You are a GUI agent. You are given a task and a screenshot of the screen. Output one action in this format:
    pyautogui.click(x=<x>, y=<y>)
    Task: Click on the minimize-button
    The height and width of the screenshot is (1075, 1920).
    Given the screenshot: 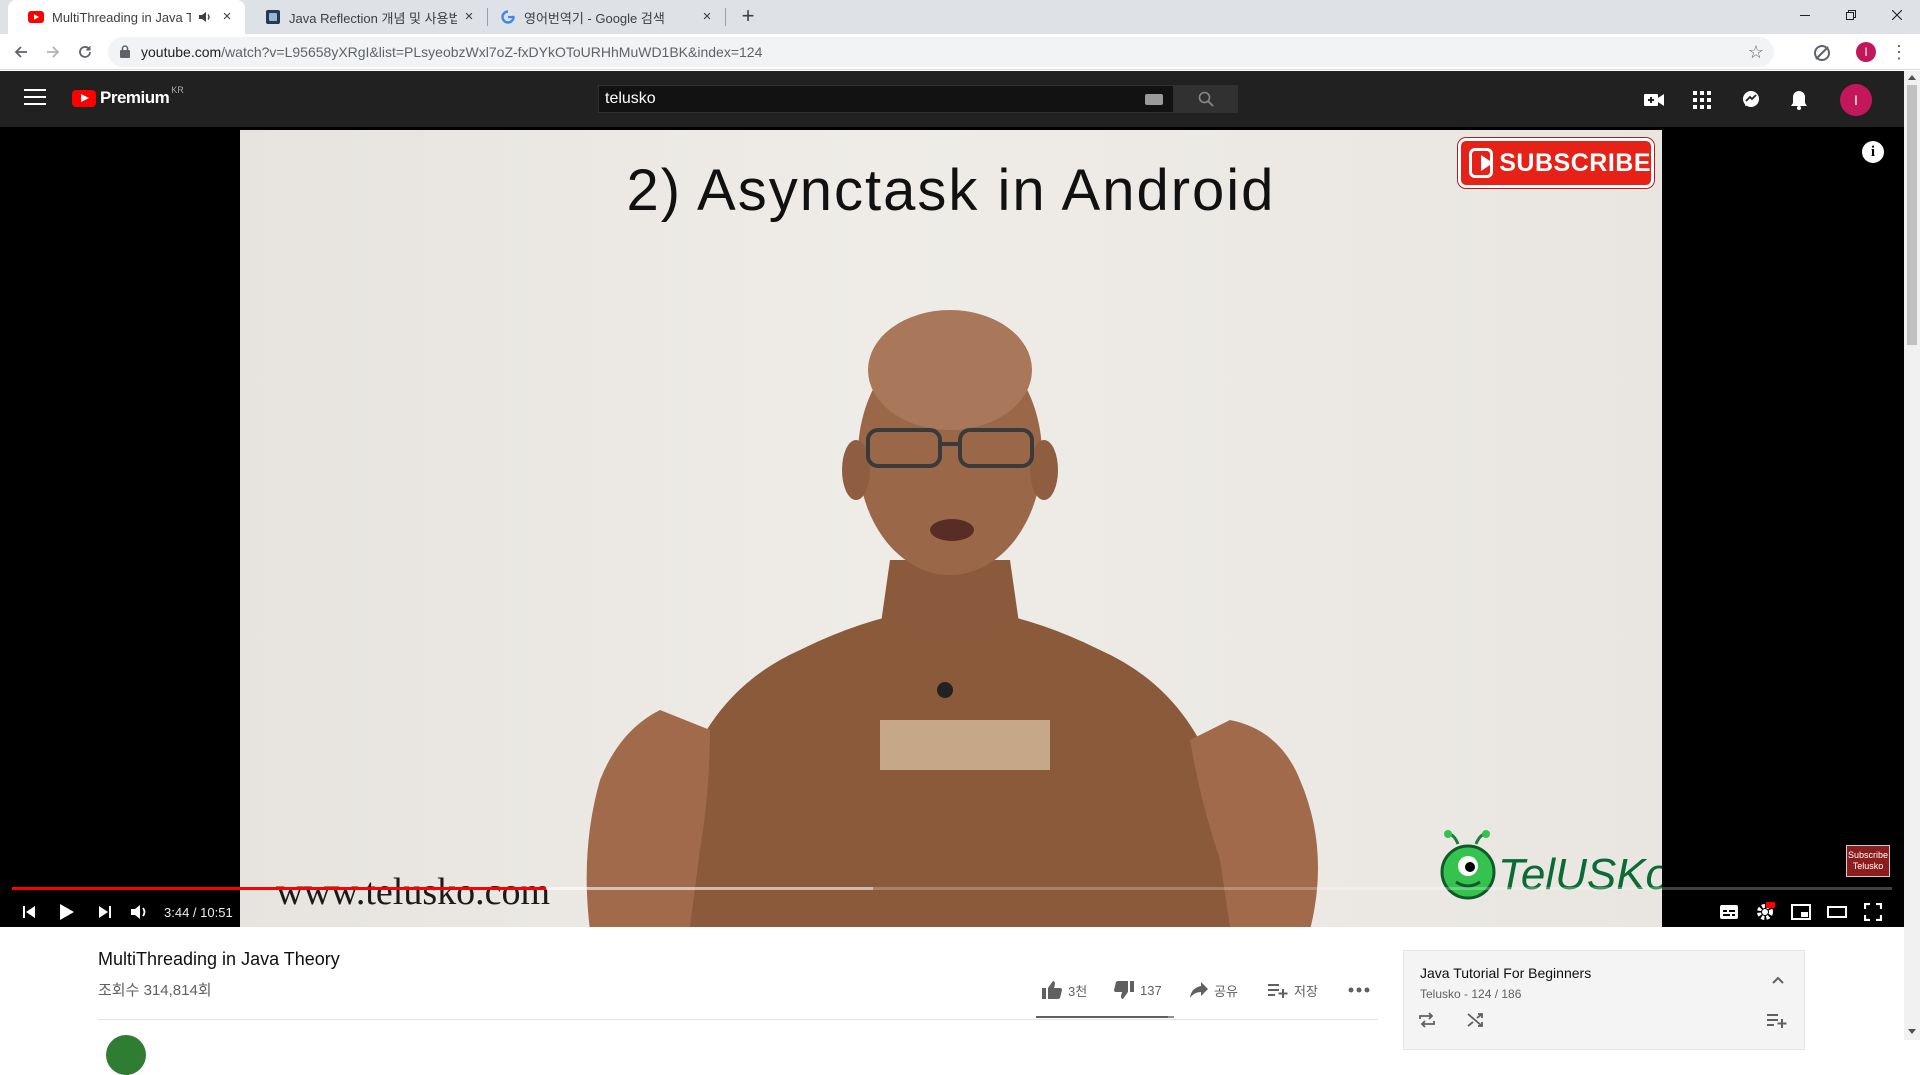 What is the action you would take?
    pyautogui.click(x=1805, y=15)
    